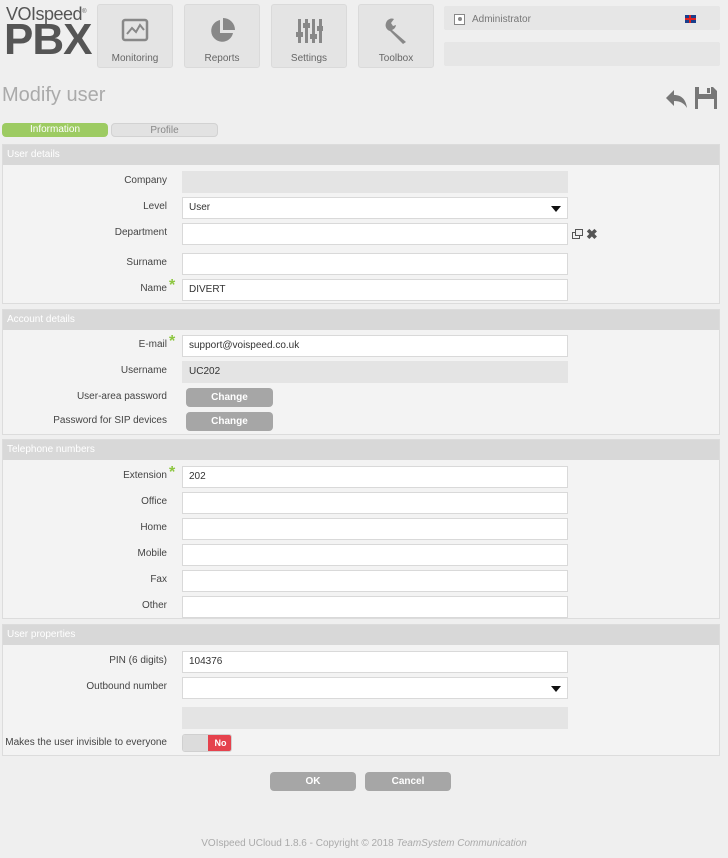 Image resolution: width=728 pixels, height=858 pixels. I want to click on mobile-row: Mobile, so click(361, 555).